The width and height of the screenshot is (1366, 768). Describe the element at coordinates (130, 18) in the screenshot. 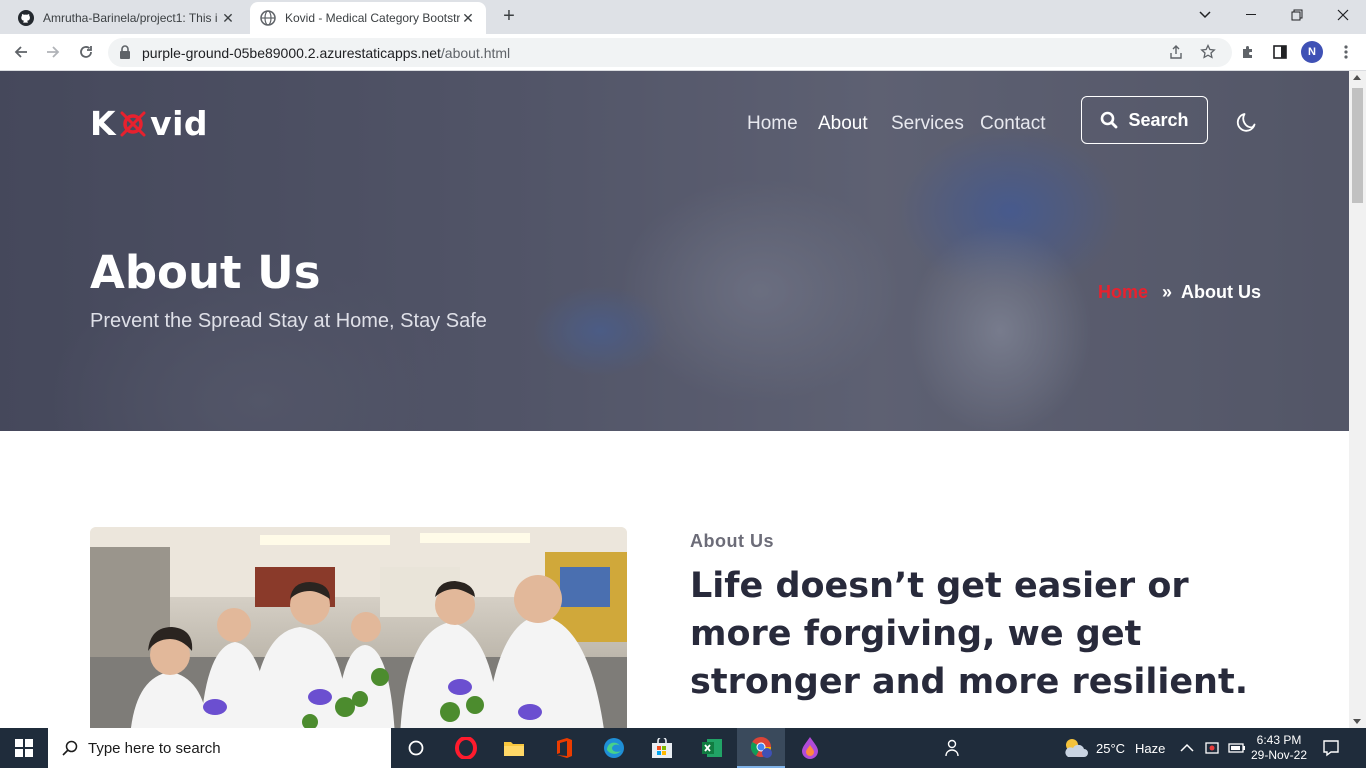

I see `tab-title: Amrutha-Barinela/project1: This i` at that location.